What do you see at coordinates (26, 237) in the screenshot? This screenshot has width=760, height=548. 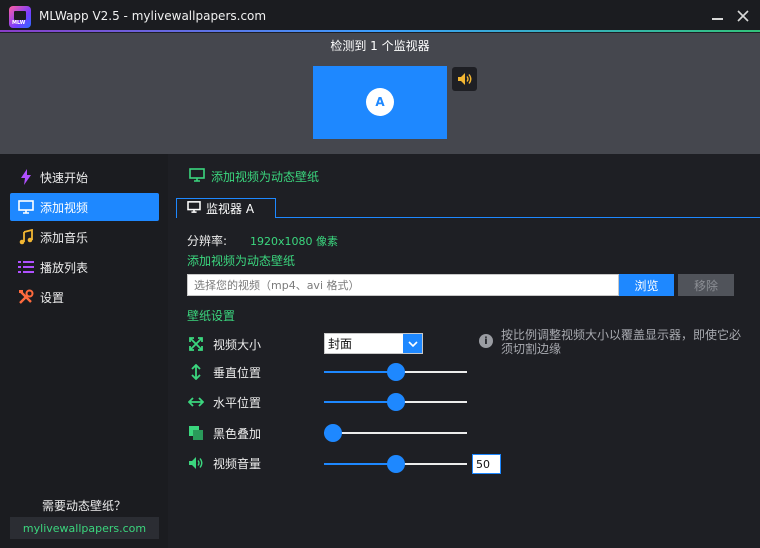 I see `music-note-icon` at bounding box center [26, 237].